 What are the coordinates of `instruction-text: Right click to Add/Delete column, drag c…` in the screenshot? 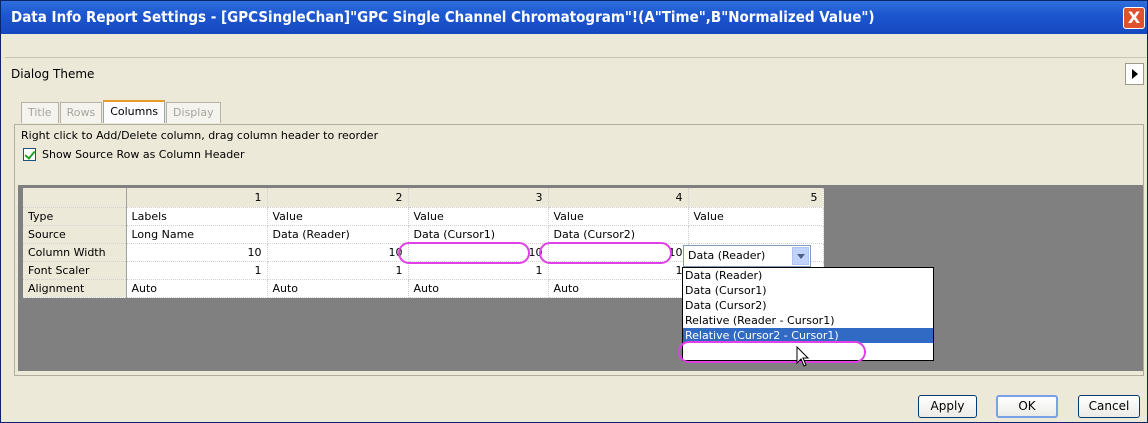 It's located at (200, 135).